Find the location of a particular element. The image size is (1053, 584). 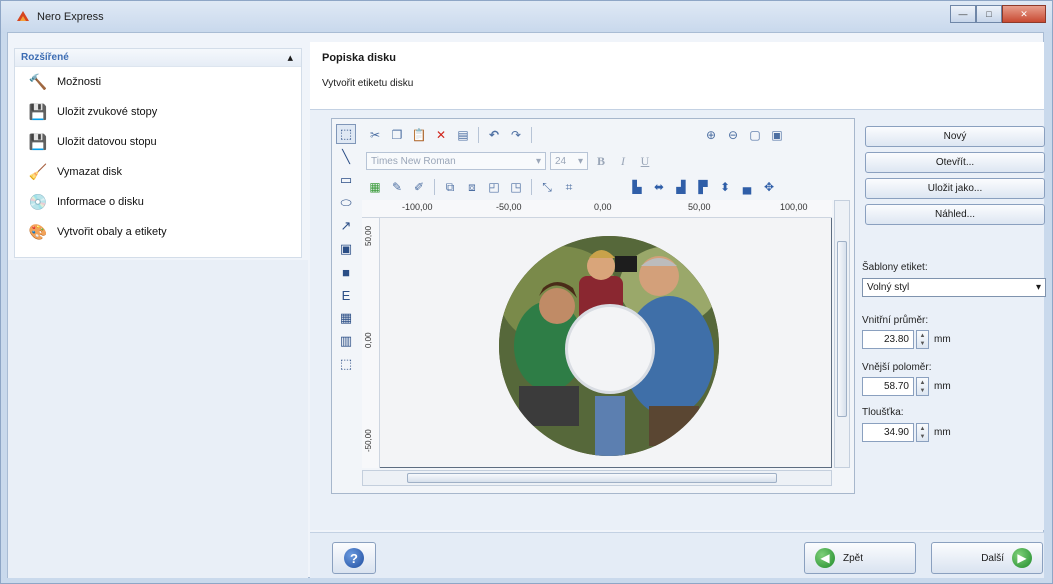

arc-text-tool-icon: ↗ is located at coordinates (346, 226).